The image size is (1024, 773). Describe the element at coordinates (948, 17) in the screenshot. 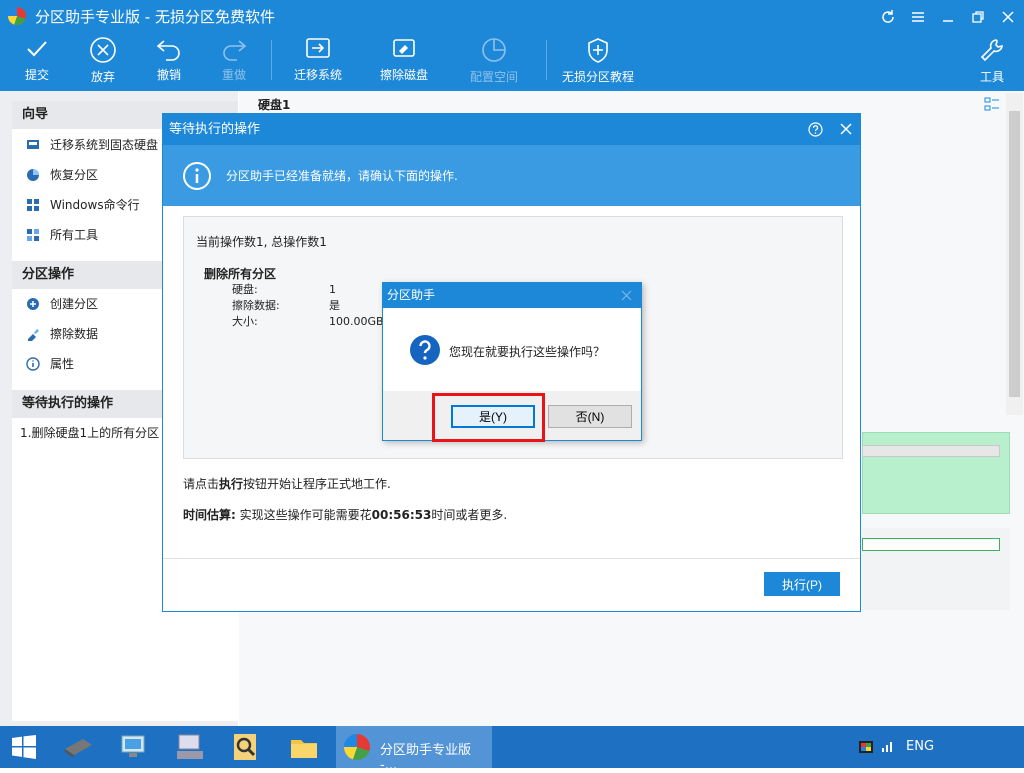

I see `minimize-icon` at that location.